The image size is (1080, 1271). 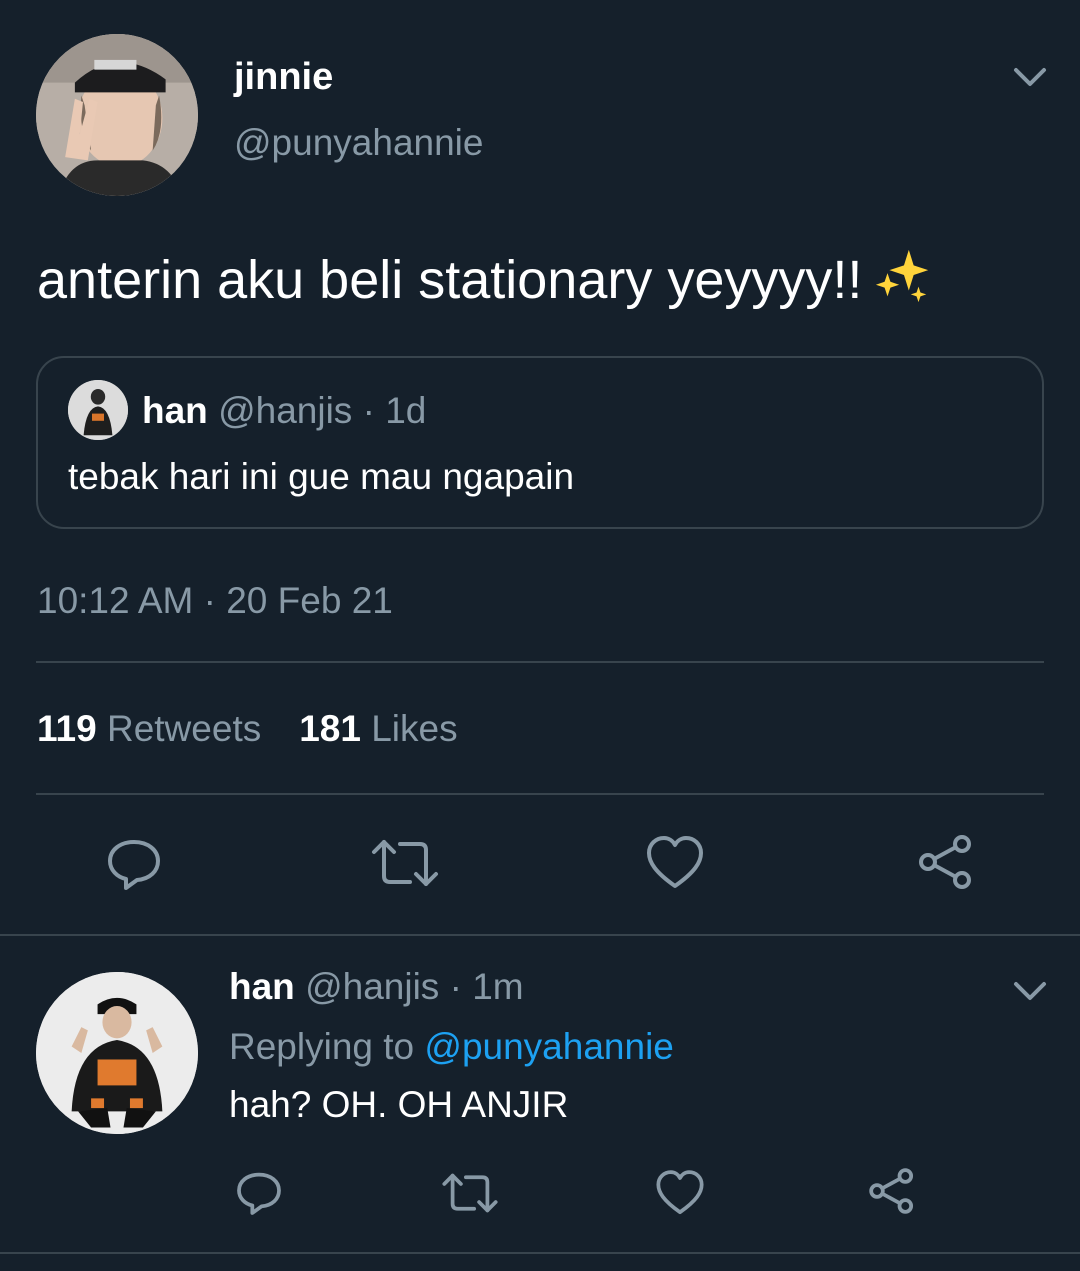 I want to click on reply-header: han @hanjis · 1m, so click(x=376, y=987).